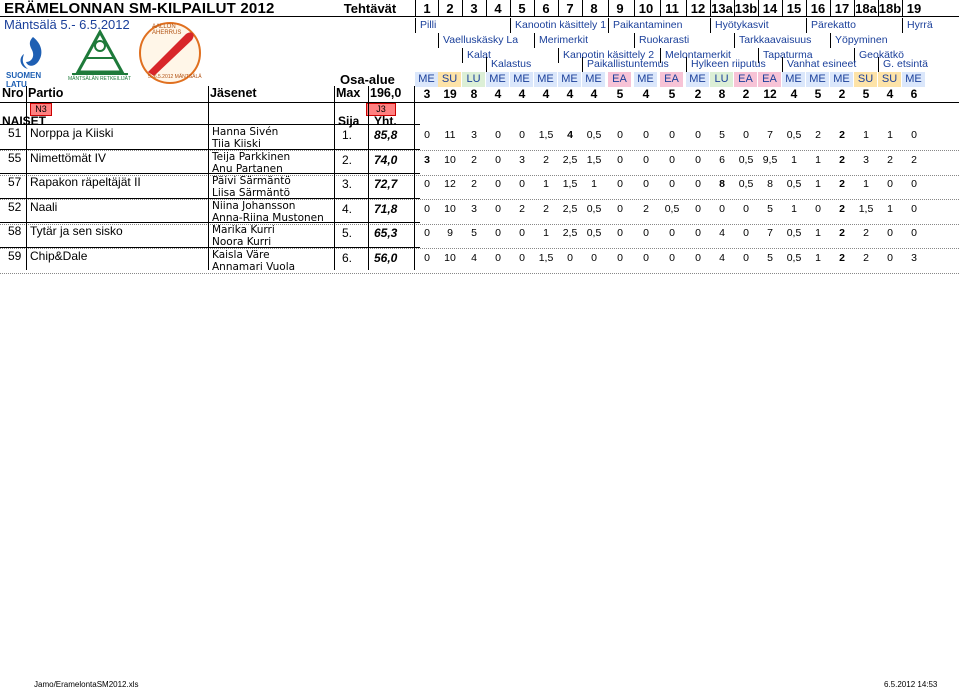 The height and width of the screenshot is (689, 959). Describe the element at coordinates (450, 208) in the screenshot. I see `score-cell: 10` at that location.